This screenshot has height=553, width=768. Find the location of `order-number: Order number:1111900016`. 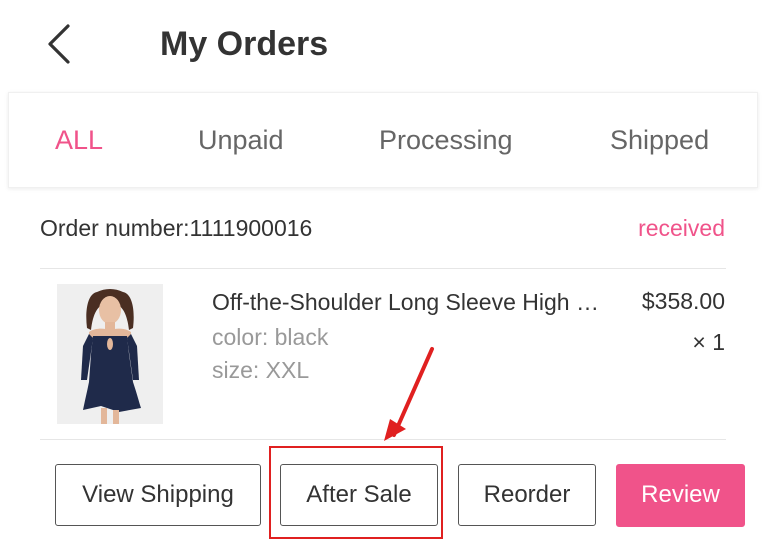

order-number: Order number:1111900016 is located at coordinates (176, 228).